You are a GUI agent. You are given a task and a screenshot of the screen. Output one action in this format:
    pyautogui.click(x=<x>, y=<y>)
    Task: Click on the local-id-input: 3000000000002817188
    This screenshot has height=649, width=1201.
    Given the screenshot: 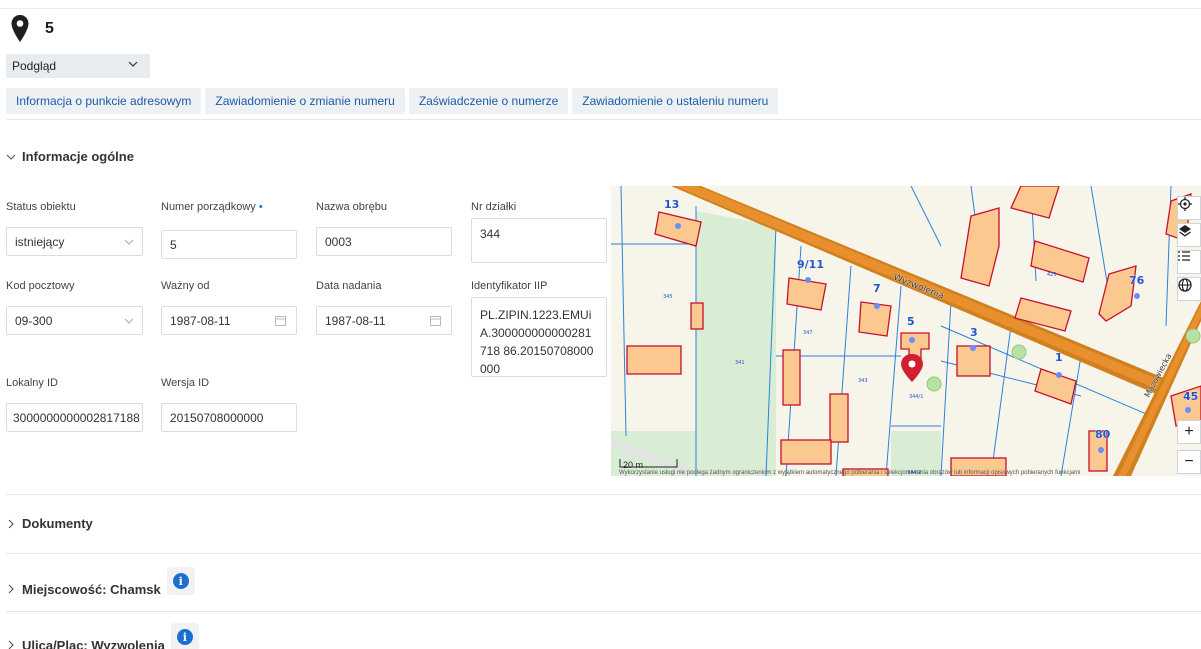 What is the action you would take?
    pyautogui.click(x=74, y=417)
    